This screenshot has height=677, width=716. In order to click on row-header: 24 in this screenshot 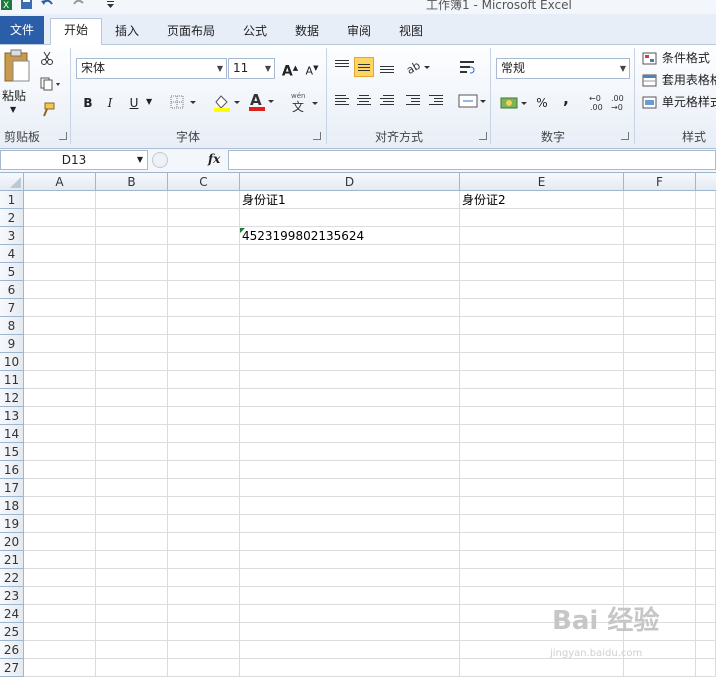, I will do `click(12, 614)`.